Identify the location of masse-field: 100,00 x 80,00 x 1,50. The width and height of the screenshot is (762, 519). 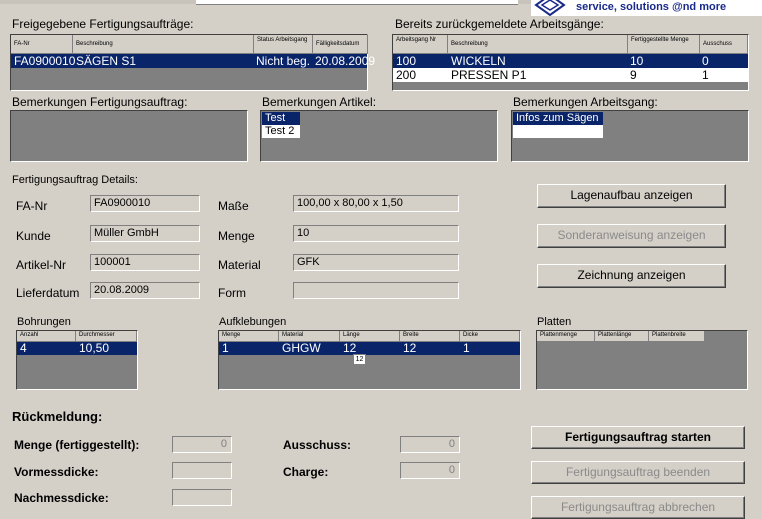
(376, 203).